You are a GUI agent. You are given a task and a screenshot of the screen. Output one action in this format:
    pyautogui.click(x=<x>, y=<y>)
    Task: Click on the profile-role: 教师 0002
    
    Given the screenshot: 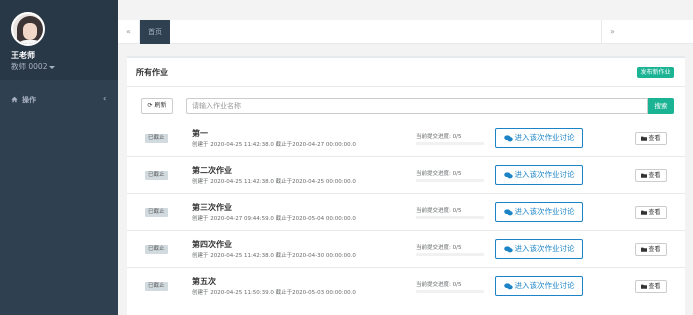 What is the action you would take?
    pyautogui.click(x=29, y=66)
    